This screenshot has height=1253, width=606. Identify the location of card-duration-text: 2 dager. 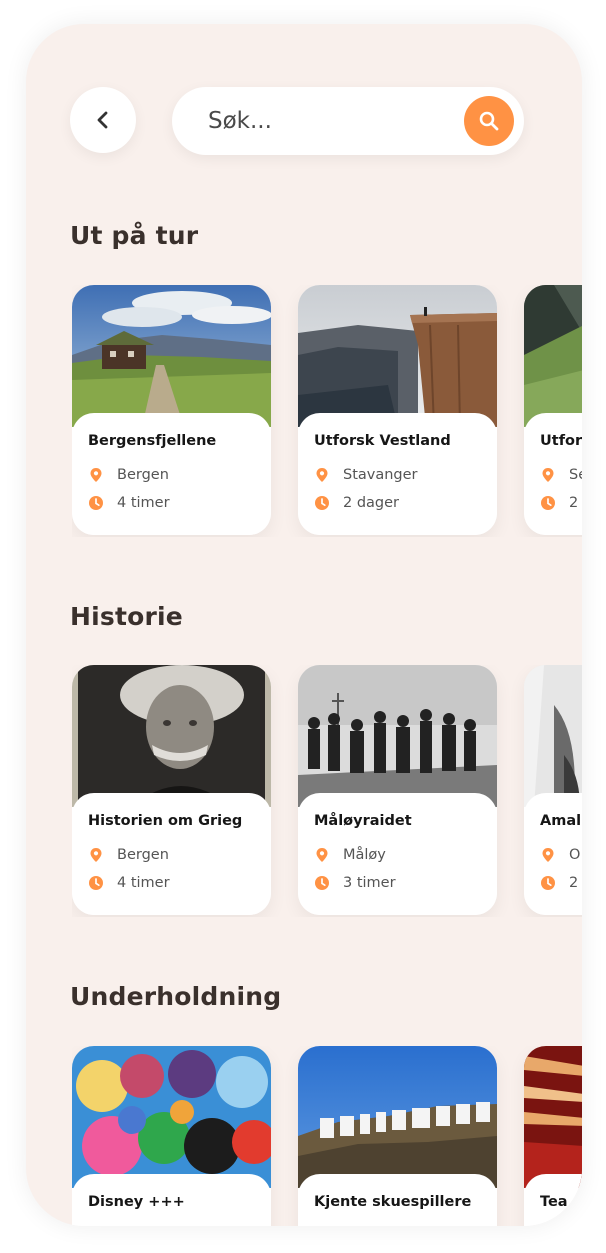
(371, 503).